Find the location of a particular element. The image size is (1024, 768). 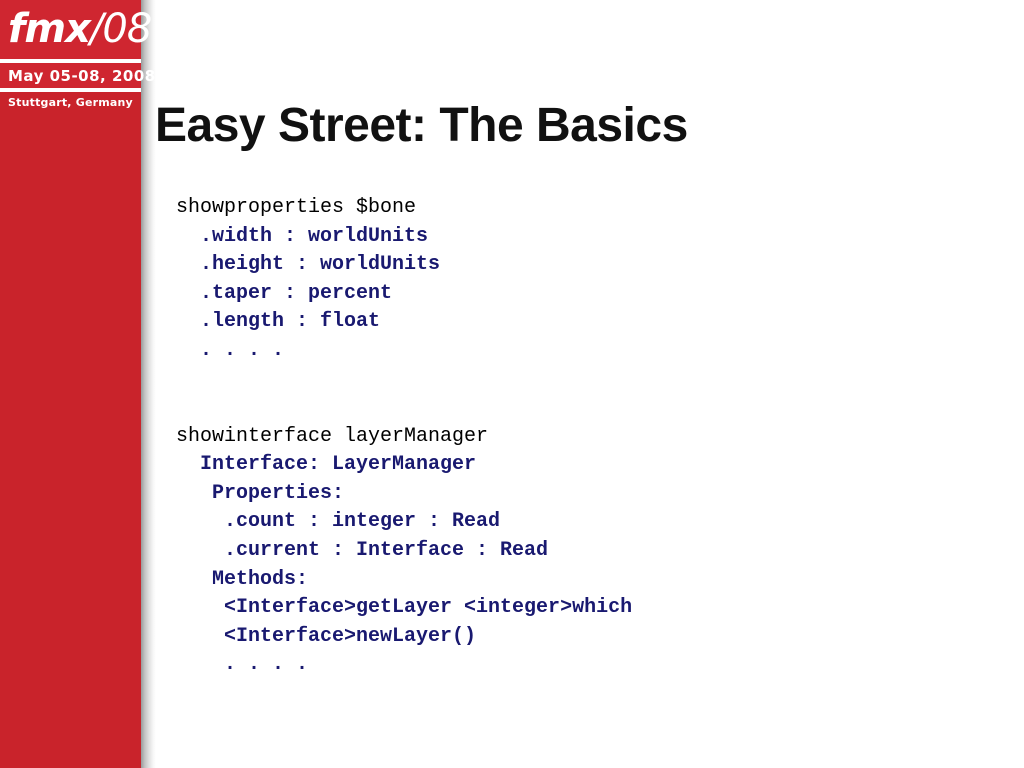

code-line: <Interface>getLayer <integer>which is located at coordinates (404, 608).